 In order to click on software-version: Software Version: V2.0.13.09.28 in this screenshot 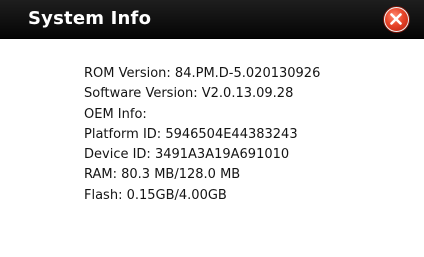, I will do `click(189, 94)`.